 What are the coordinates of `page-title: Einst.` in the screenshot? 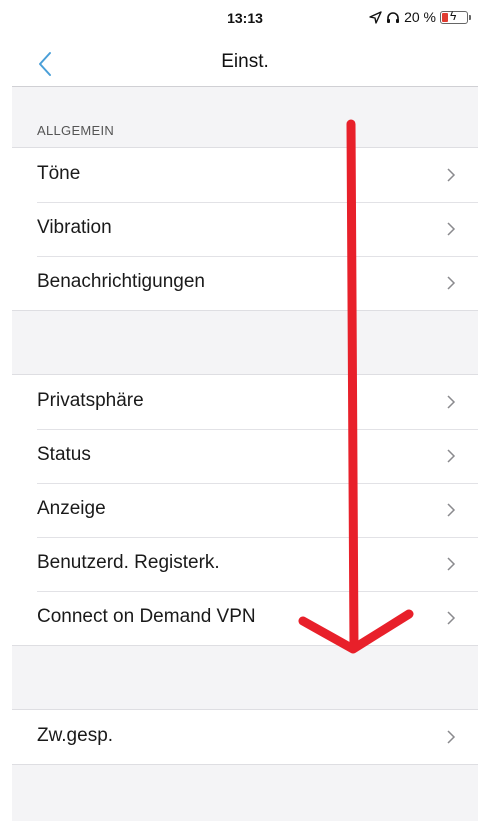 It's located at (245, 61).